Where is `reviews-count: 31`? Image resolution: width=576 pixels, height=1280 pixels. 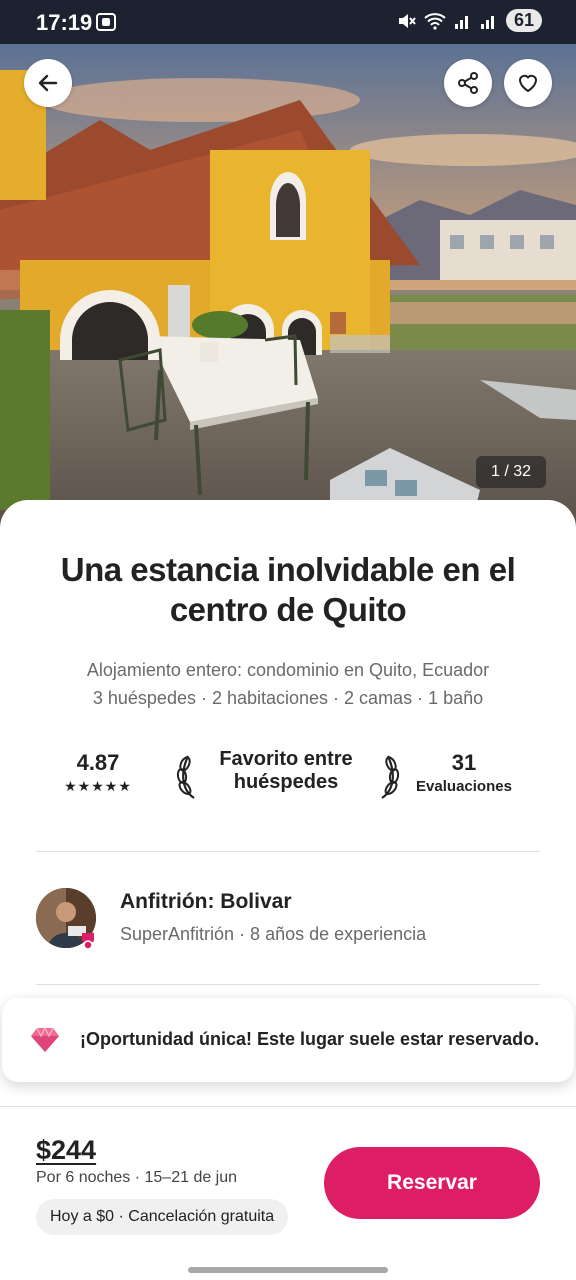 reviews-count: 31 is located at coordinates (464, 762).